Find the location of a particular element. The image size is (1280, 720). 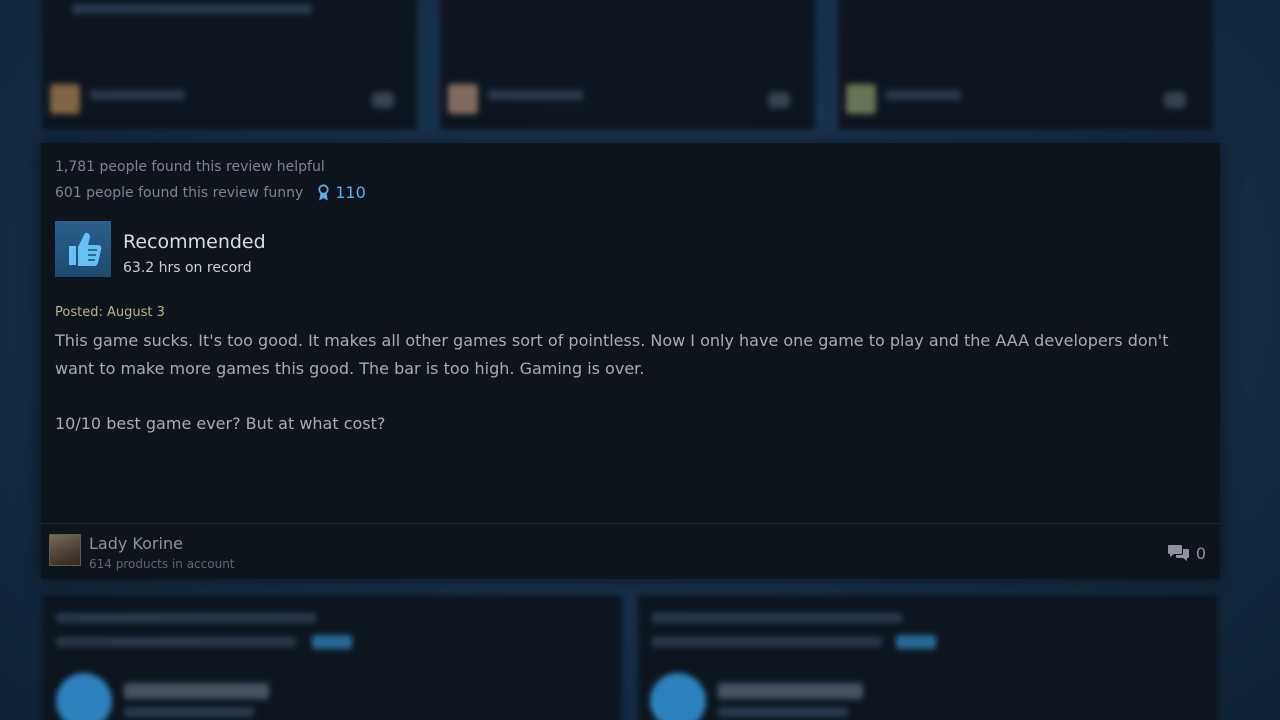

funny-row: 601 people found this review funny 110 is located at coordinates (210, 192).